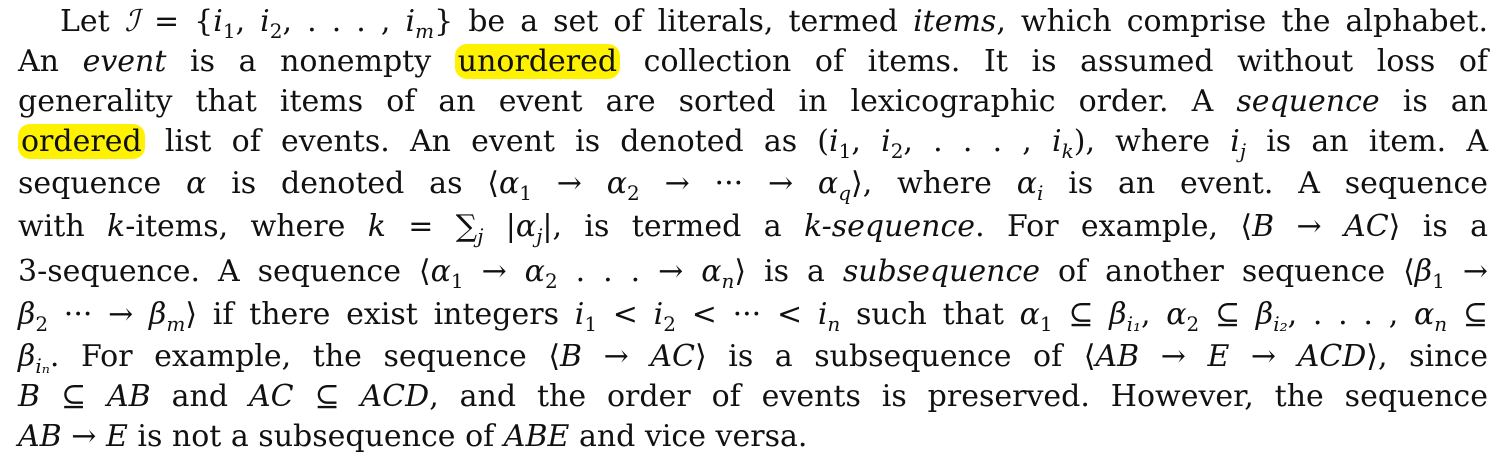 This screenshot has height=461, width=1500. What do you see at coordinates (176, 21) in the screenshot?
I see `text-run: = {` at bounding box center [176, 21].